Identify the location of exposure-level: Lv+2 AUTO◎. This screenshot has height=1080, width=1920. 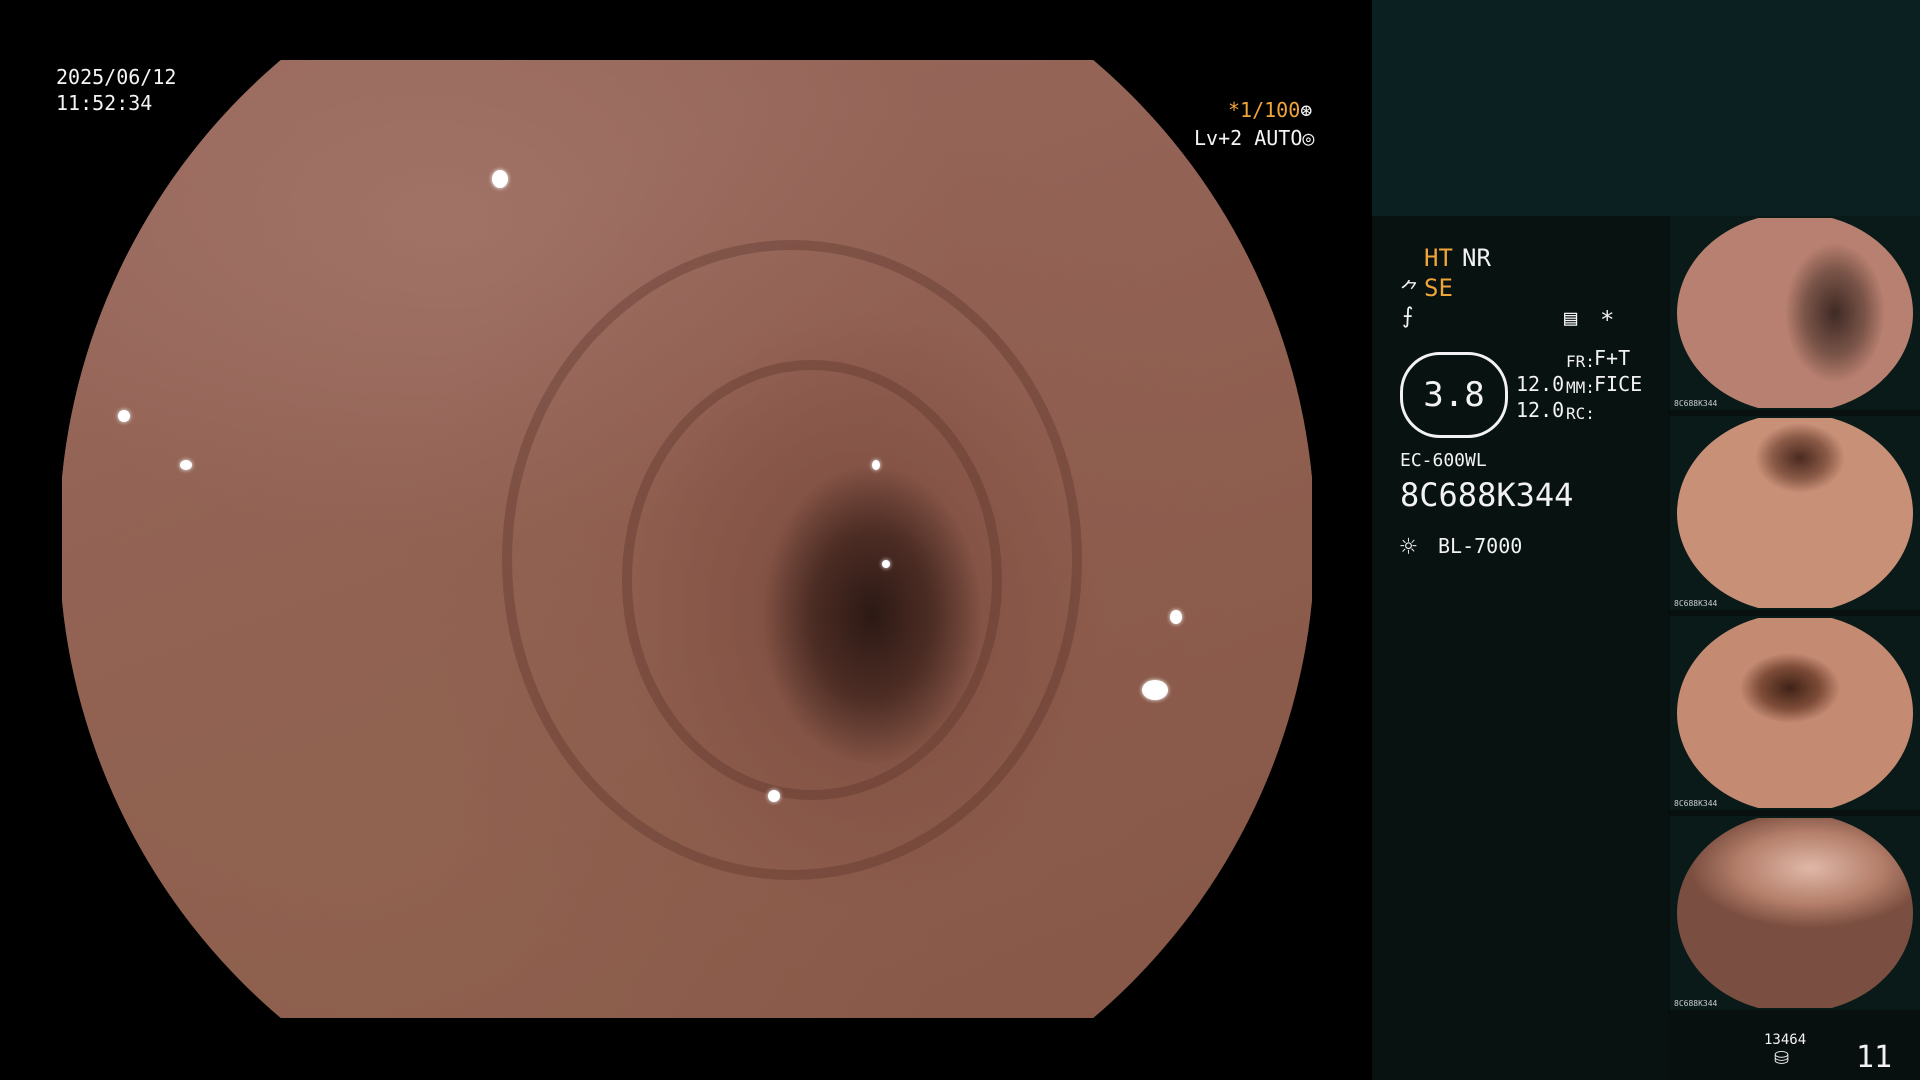
(1254, 138).